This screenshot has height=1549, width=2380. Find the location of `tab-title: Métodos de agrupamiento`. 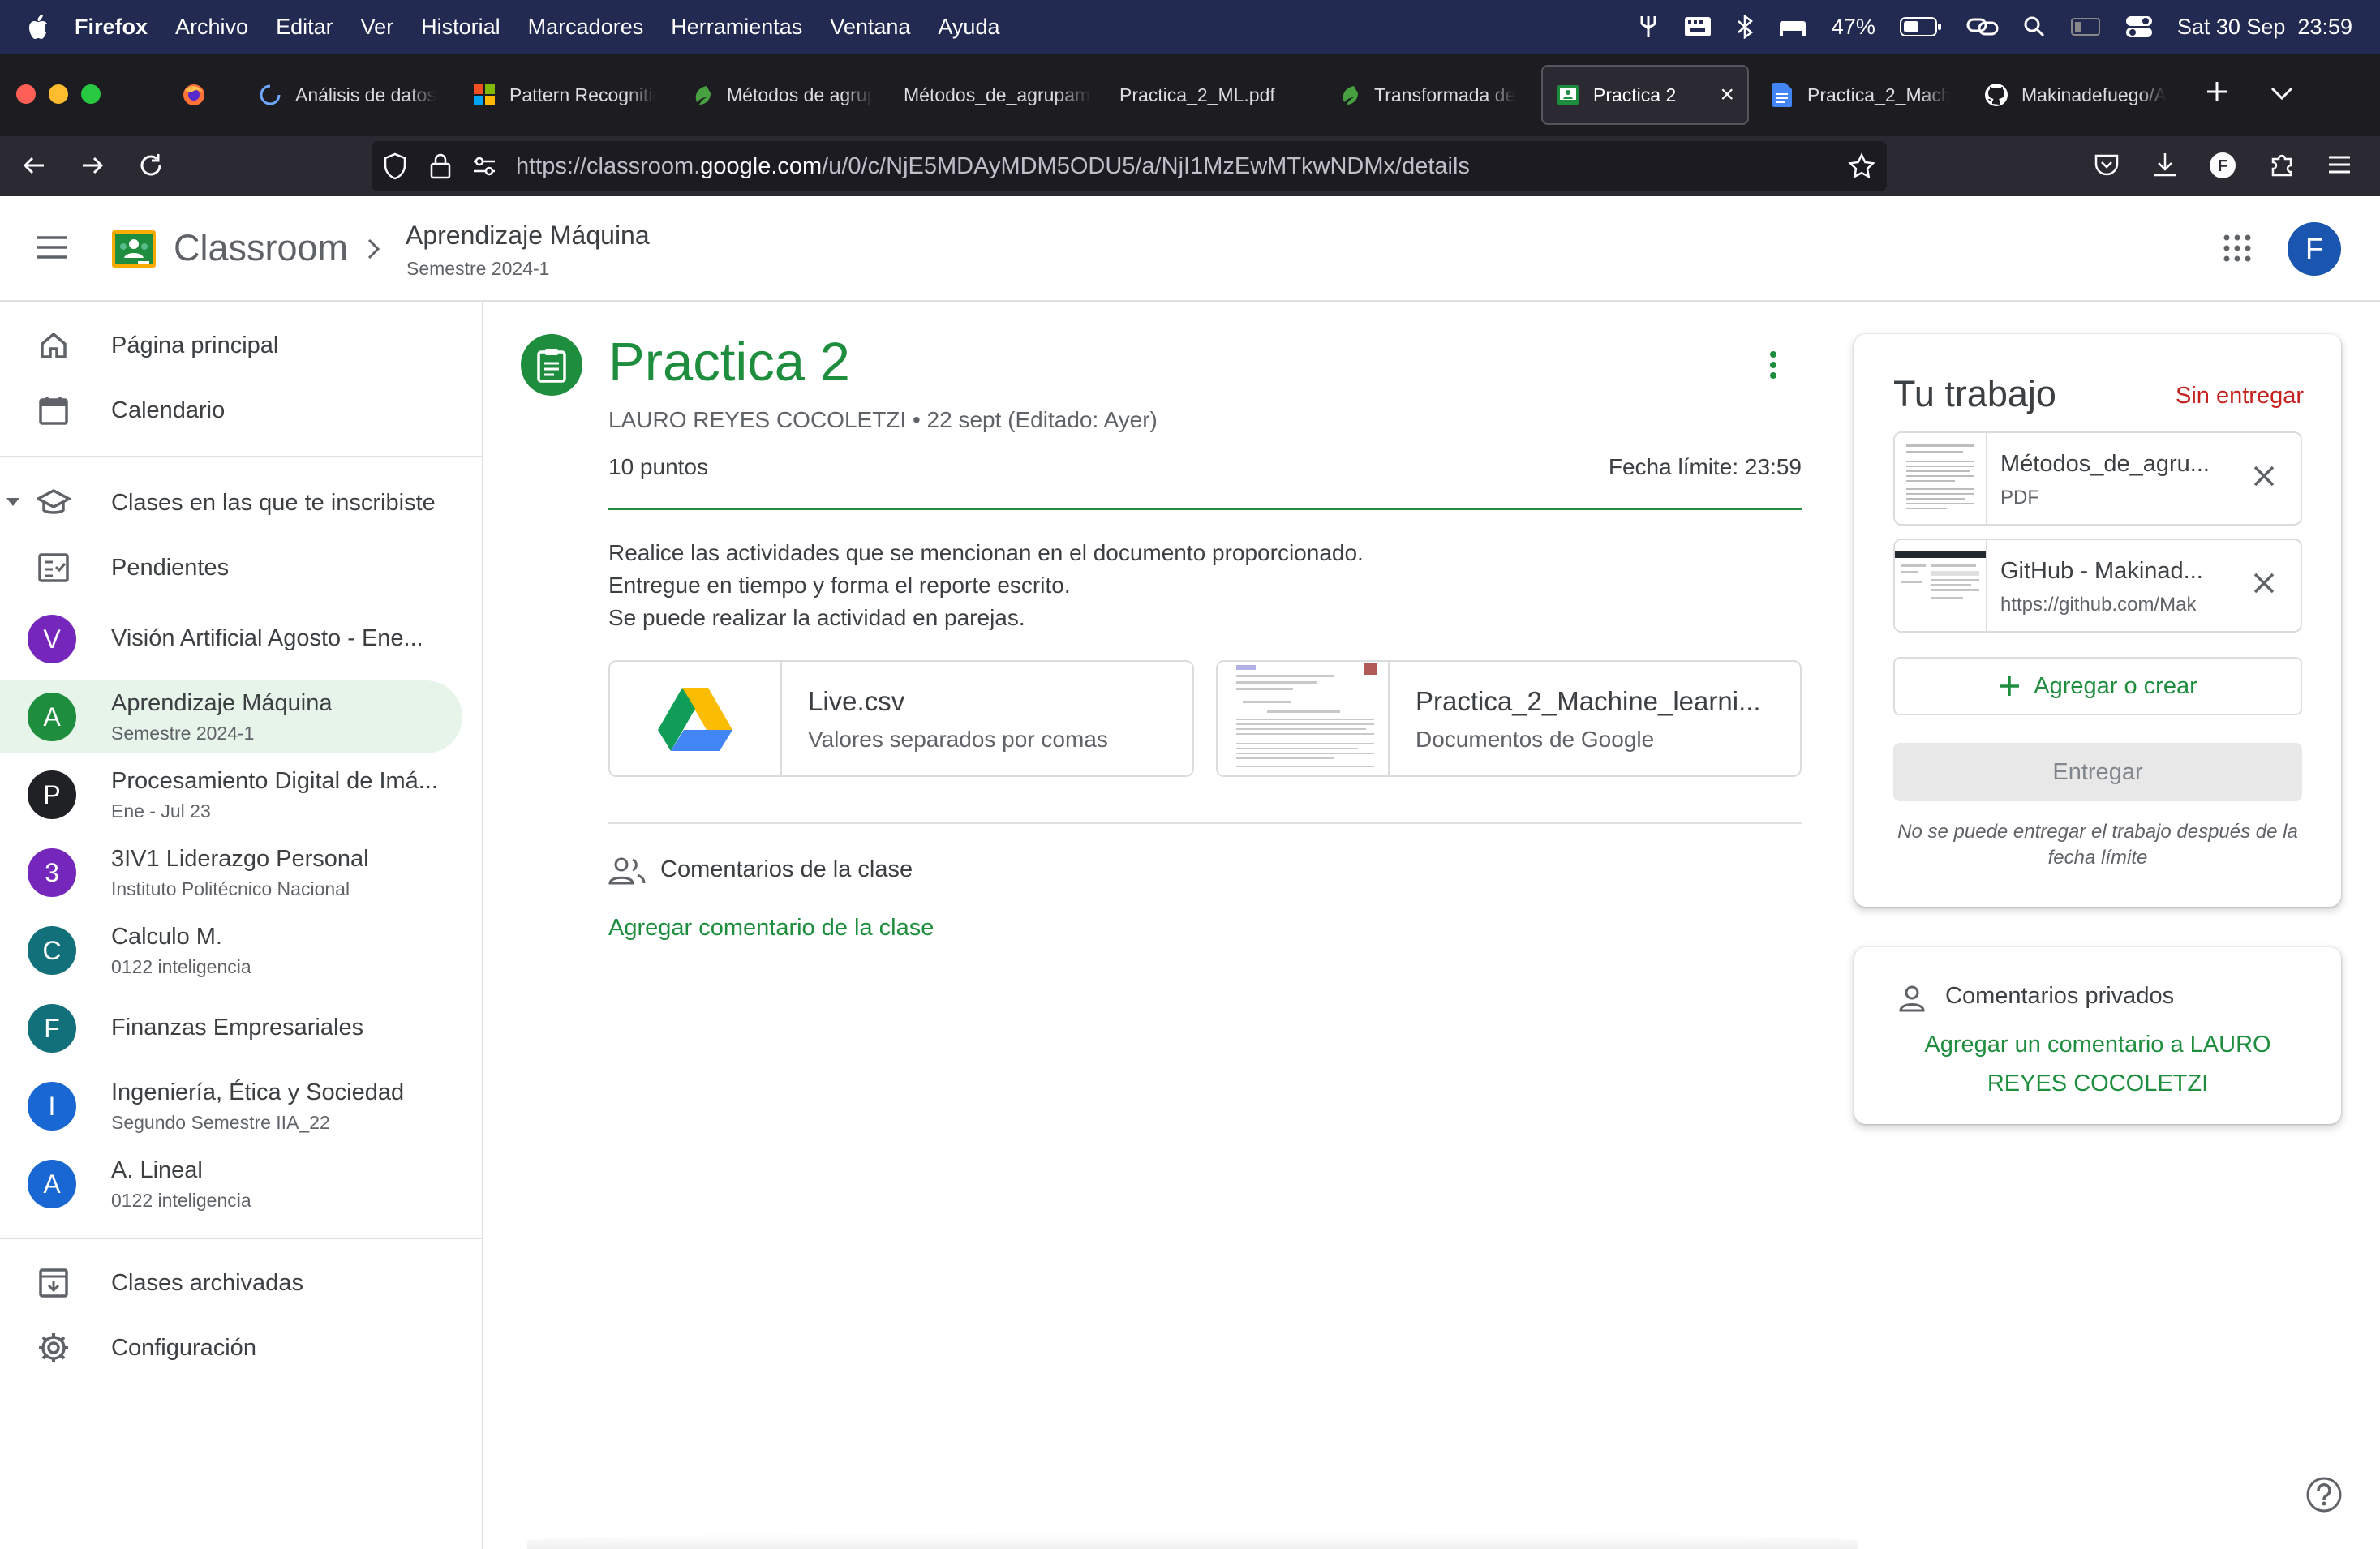

tab-title: Métodos de agrupamiento is located at coordinates (800, 94).